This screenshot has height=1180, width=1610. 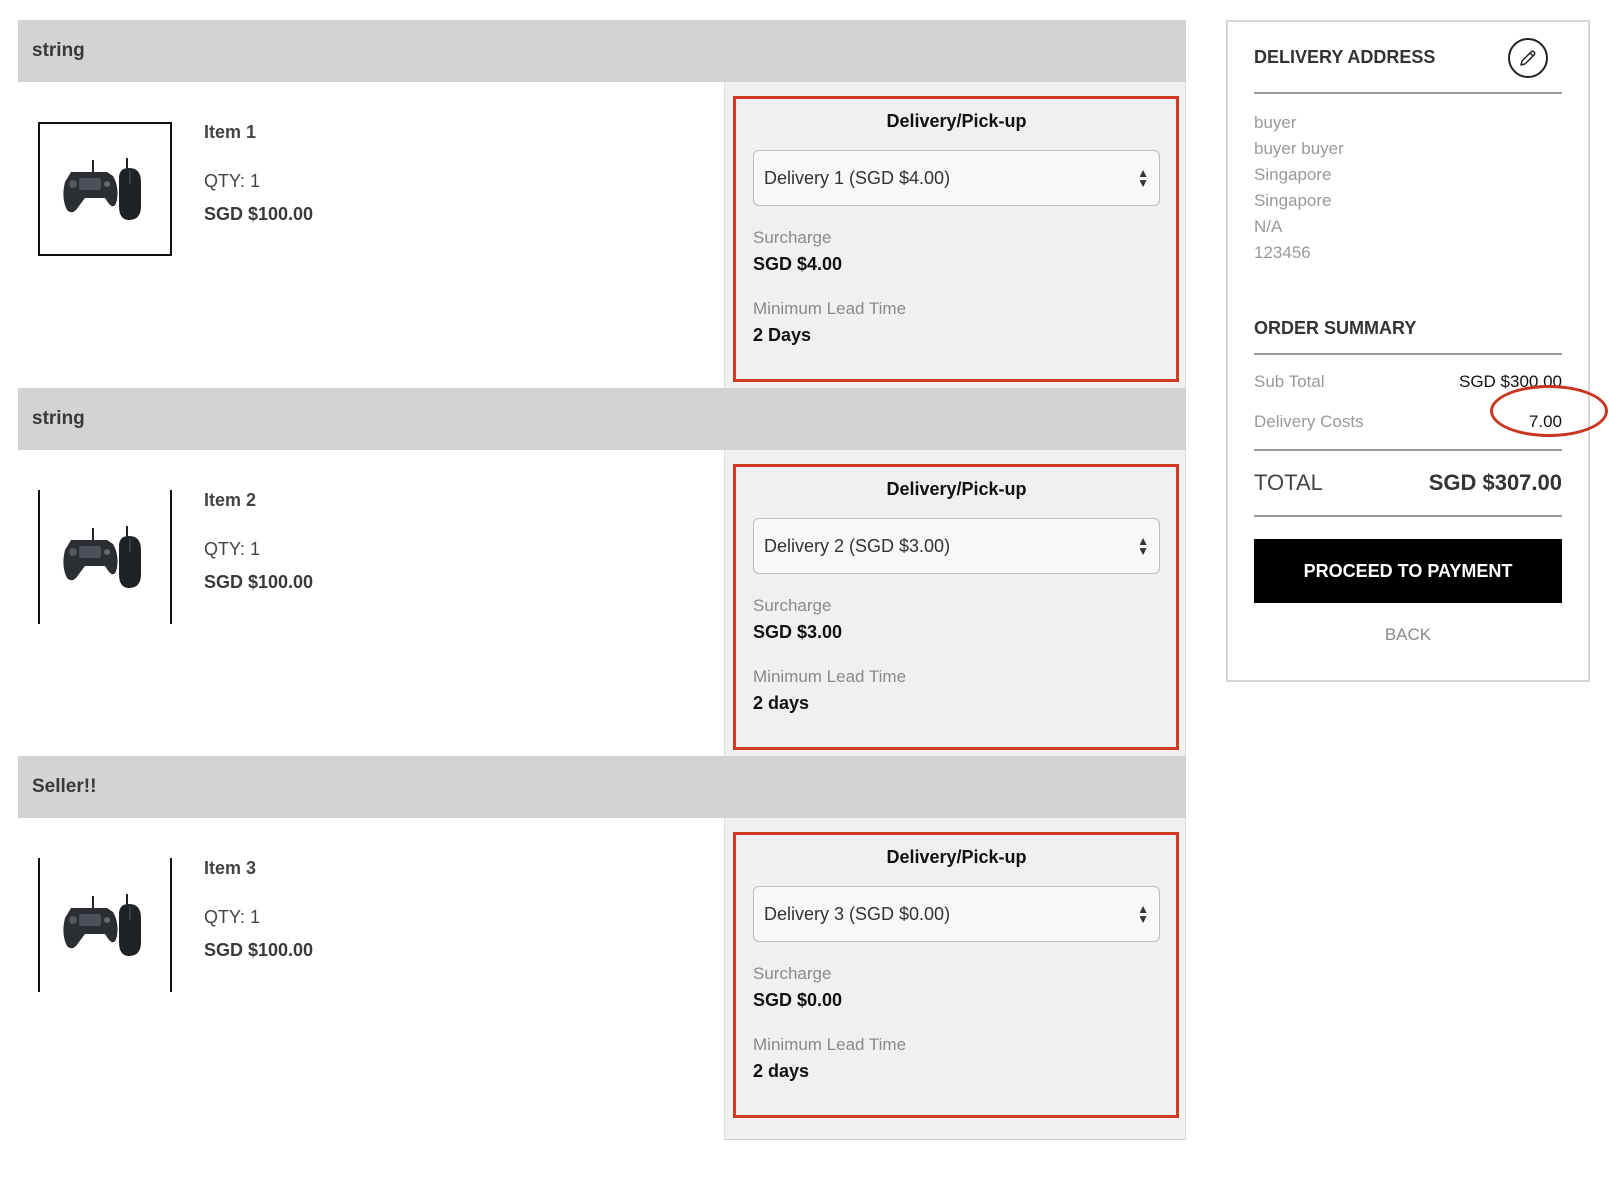 What do you see at coordinates (798, 632) in the screenshot?
I see `surcharge-value: SGD $3.00` at bounding box center [798, 632].